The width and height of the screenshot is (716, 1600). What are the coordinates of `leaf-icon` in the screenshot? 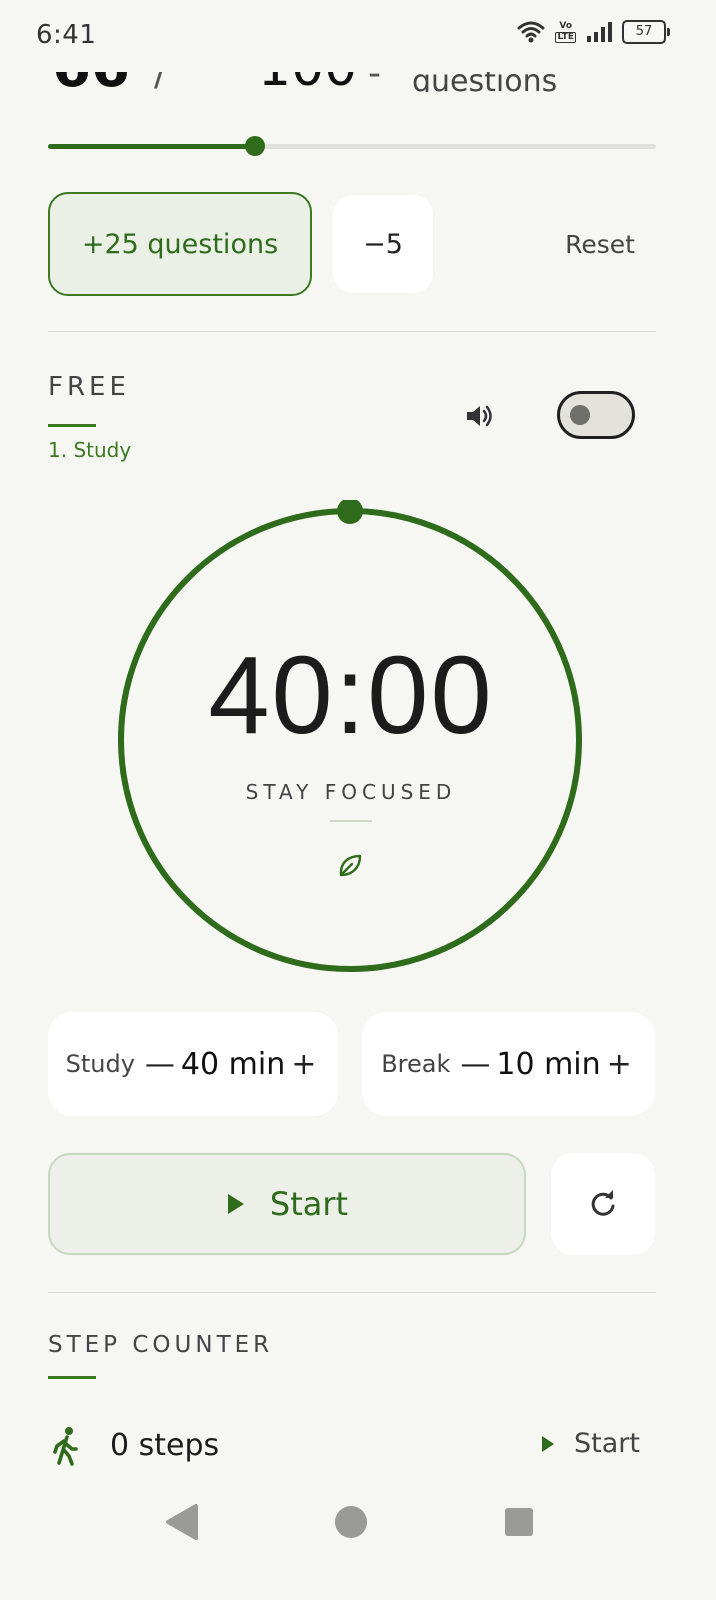 It's located at (350, 865).